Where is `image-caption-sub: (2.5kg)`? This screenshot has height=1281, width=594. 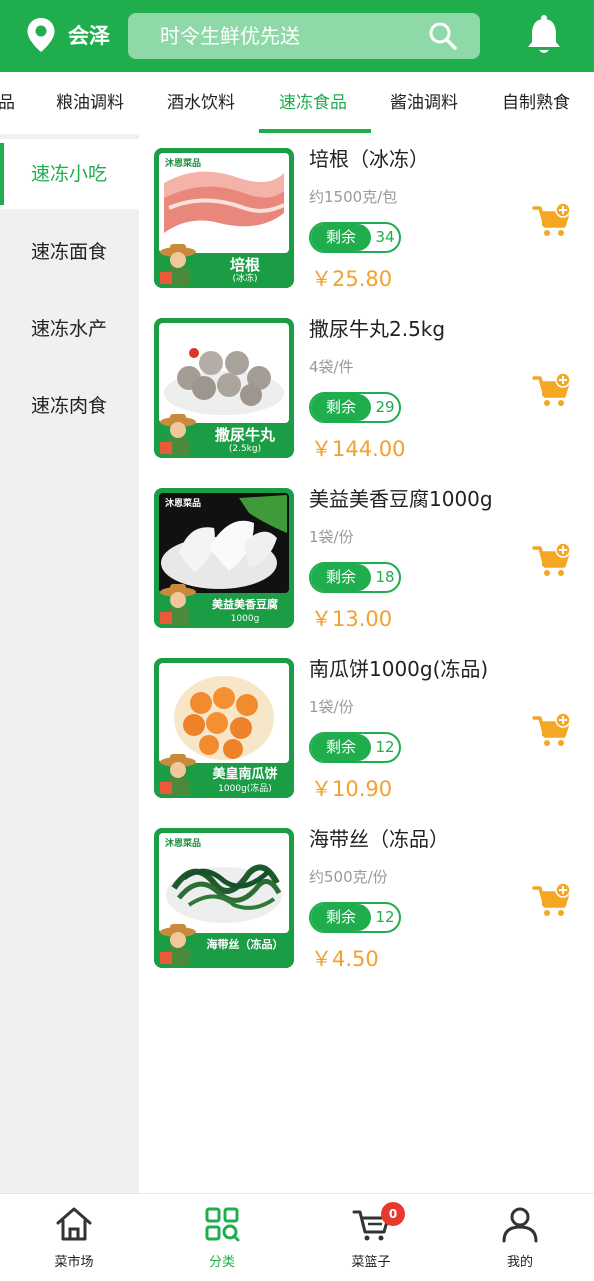
image-caption-sub: (2.5kg) is located at coordinates (245, 449).